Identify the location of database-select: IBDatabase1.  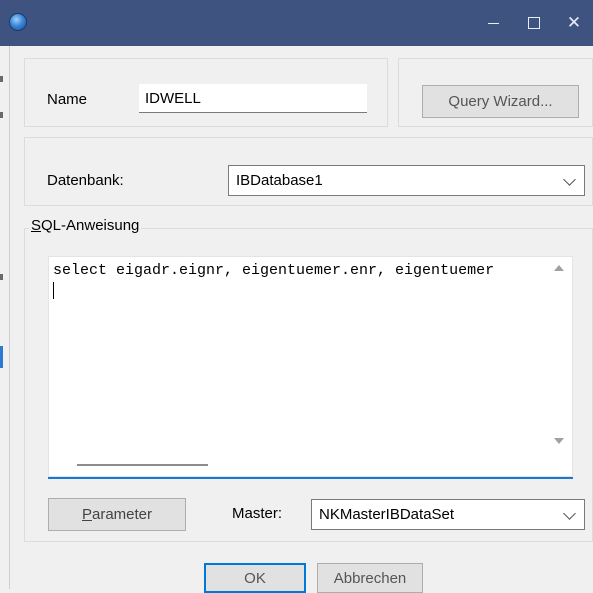
(406, 180).